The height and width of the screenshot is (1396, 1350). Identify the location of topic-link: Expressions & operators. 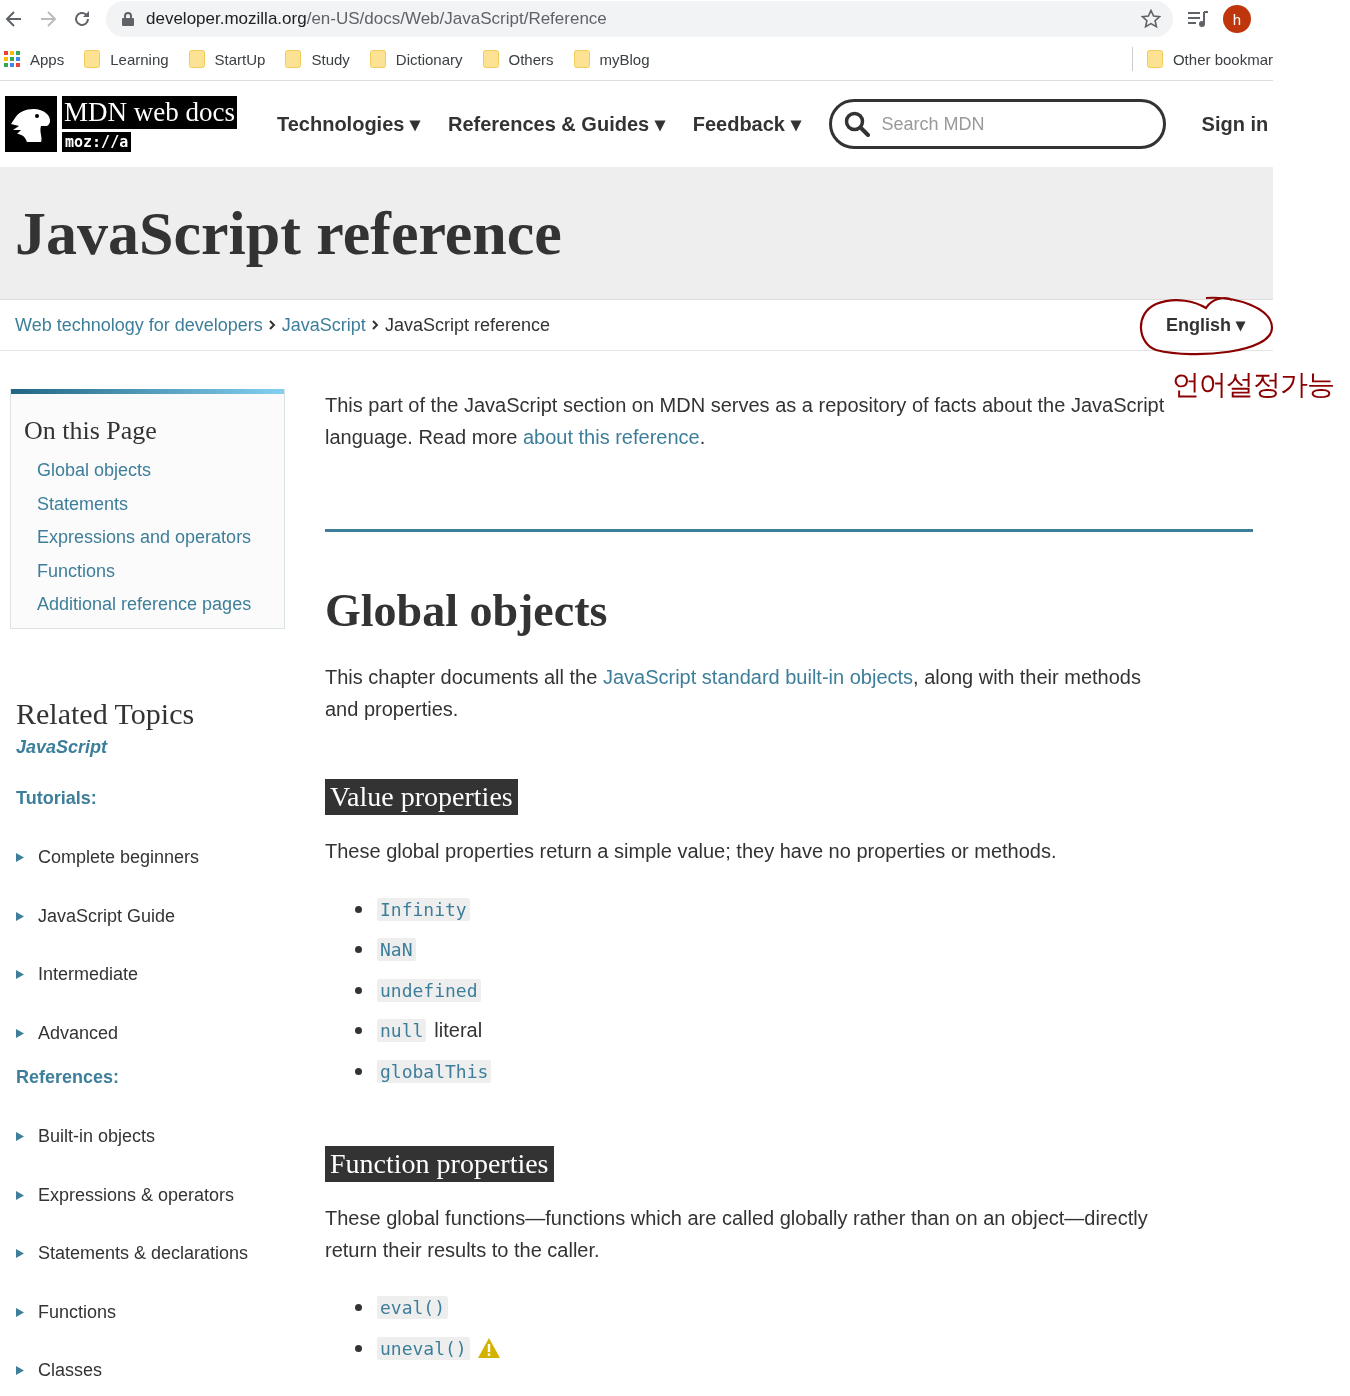
(136, 1195).